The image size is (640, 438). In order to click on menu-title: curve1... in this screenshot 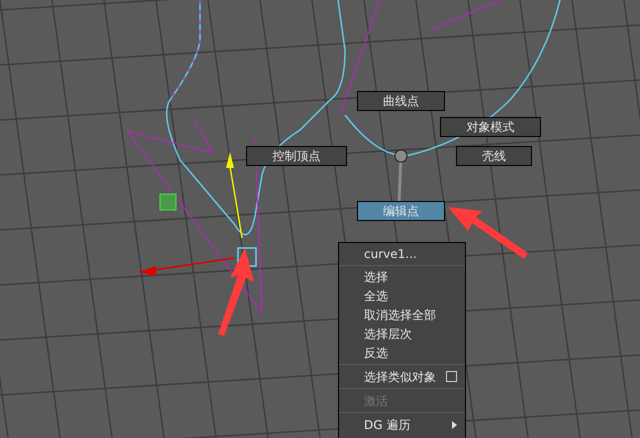, I will do `click(390, 254)`.